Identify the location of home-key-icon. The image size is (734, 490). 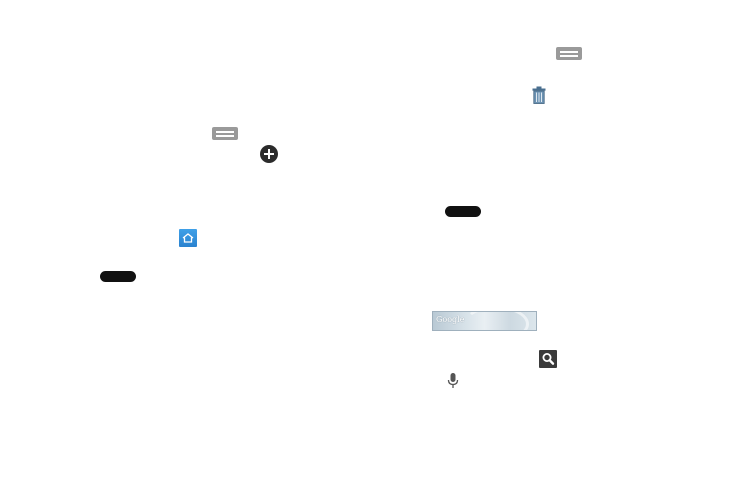
(188, 238).